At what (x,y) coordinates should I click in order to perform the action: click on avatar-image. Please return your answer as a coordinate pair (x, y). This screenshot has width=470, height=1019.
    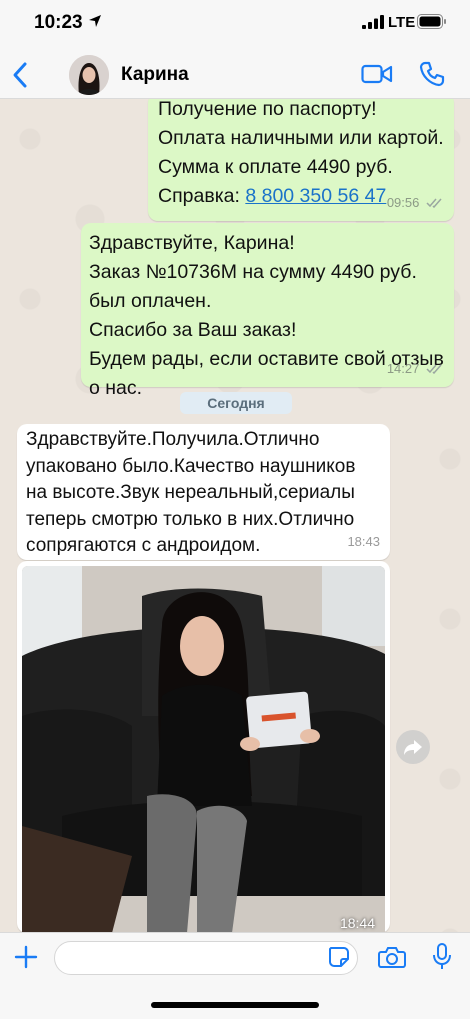
    Looking at the image, I should click on (89, 75).